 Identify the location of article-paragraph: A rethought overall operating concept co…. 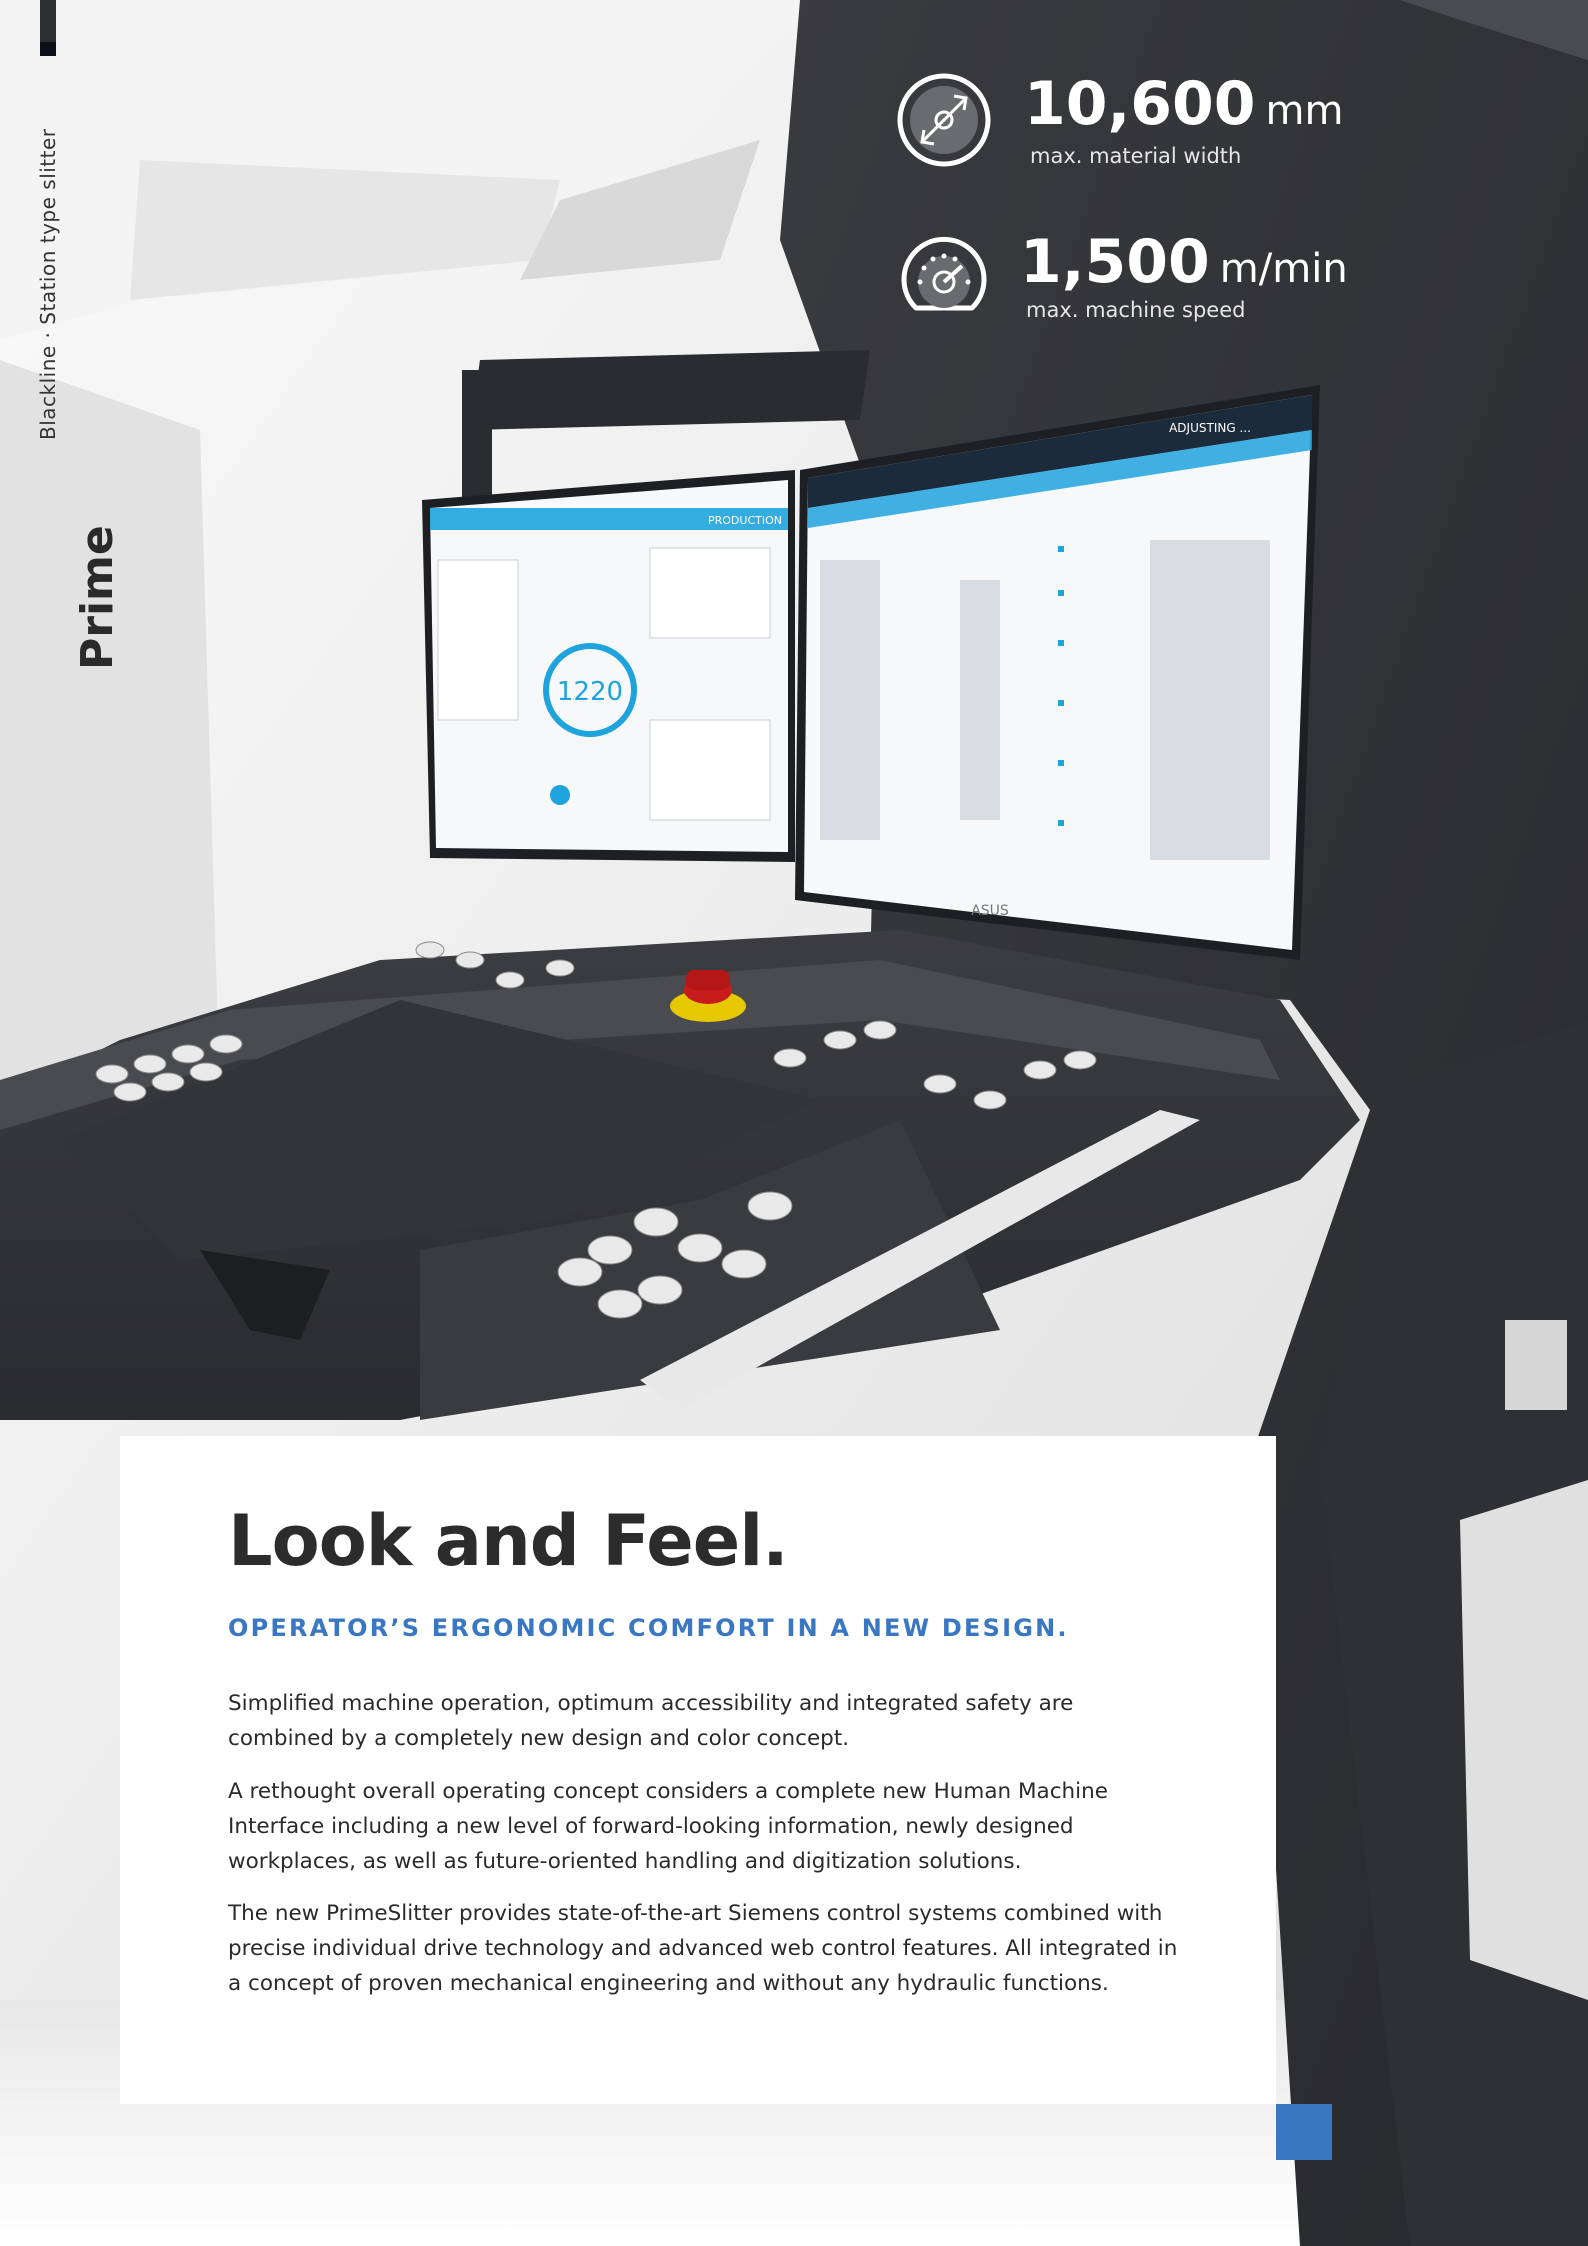
(668, 1826).